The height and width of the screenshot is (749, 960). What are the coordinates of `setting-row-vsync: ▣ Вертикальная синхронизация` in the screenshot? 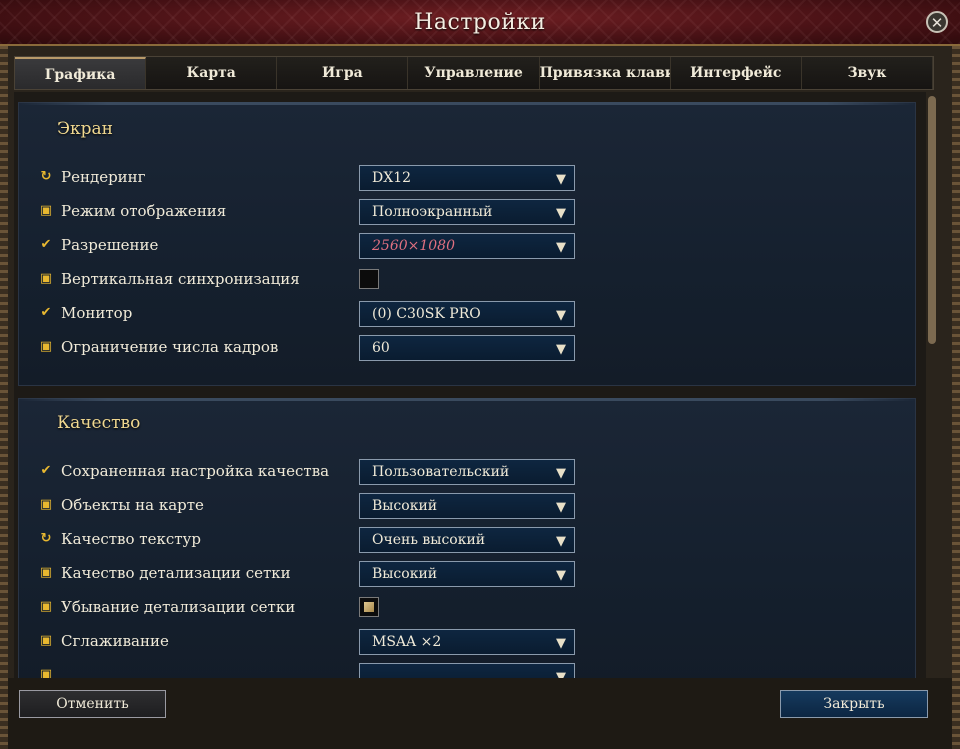 It's located at (304, 280).